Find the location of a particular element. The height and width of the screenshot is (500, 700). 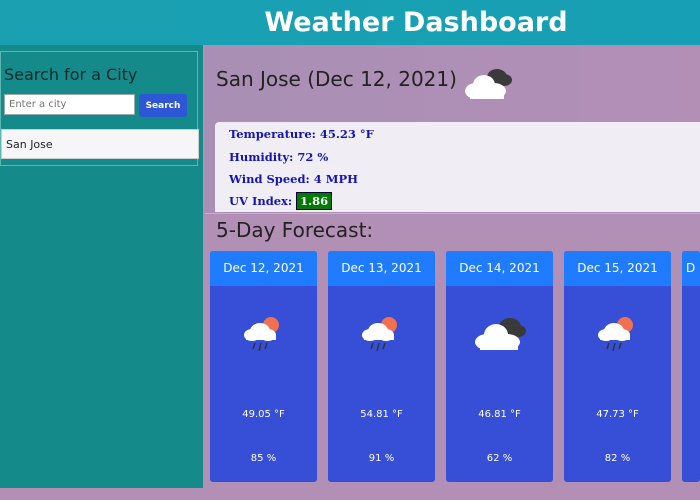

forecast-humidity: 82 % is located at coordinates (617, 458).